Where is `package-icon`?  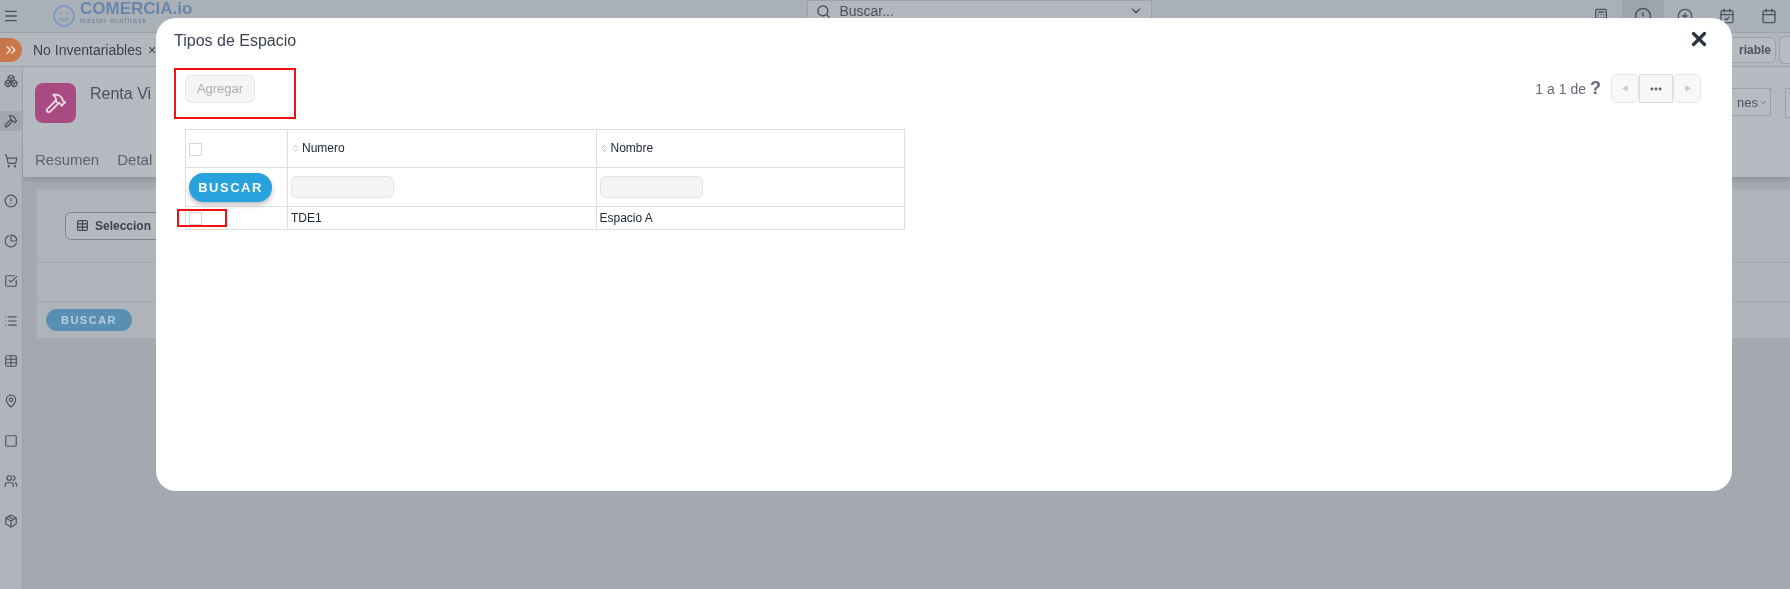
package-icon is located at coordinates (11, 521).